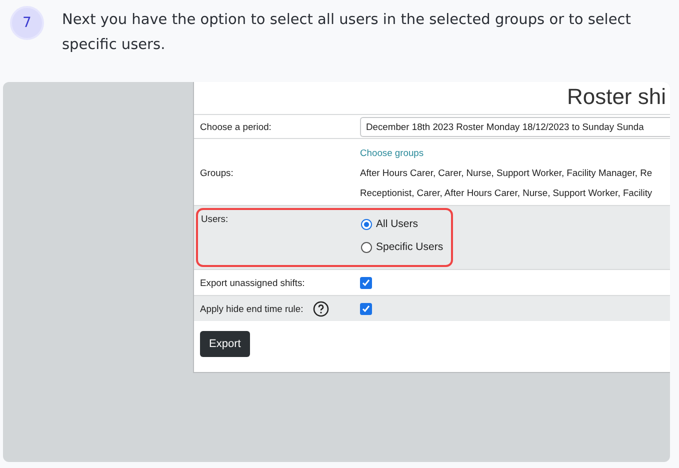 This screenshot has height=468, width=679. What do you see at coordinates (347, 33) in the screenshot?
I see `step-text: Next you have the option to select all users in the selected groups or to select specific users.` at bounding box center [347, 33].